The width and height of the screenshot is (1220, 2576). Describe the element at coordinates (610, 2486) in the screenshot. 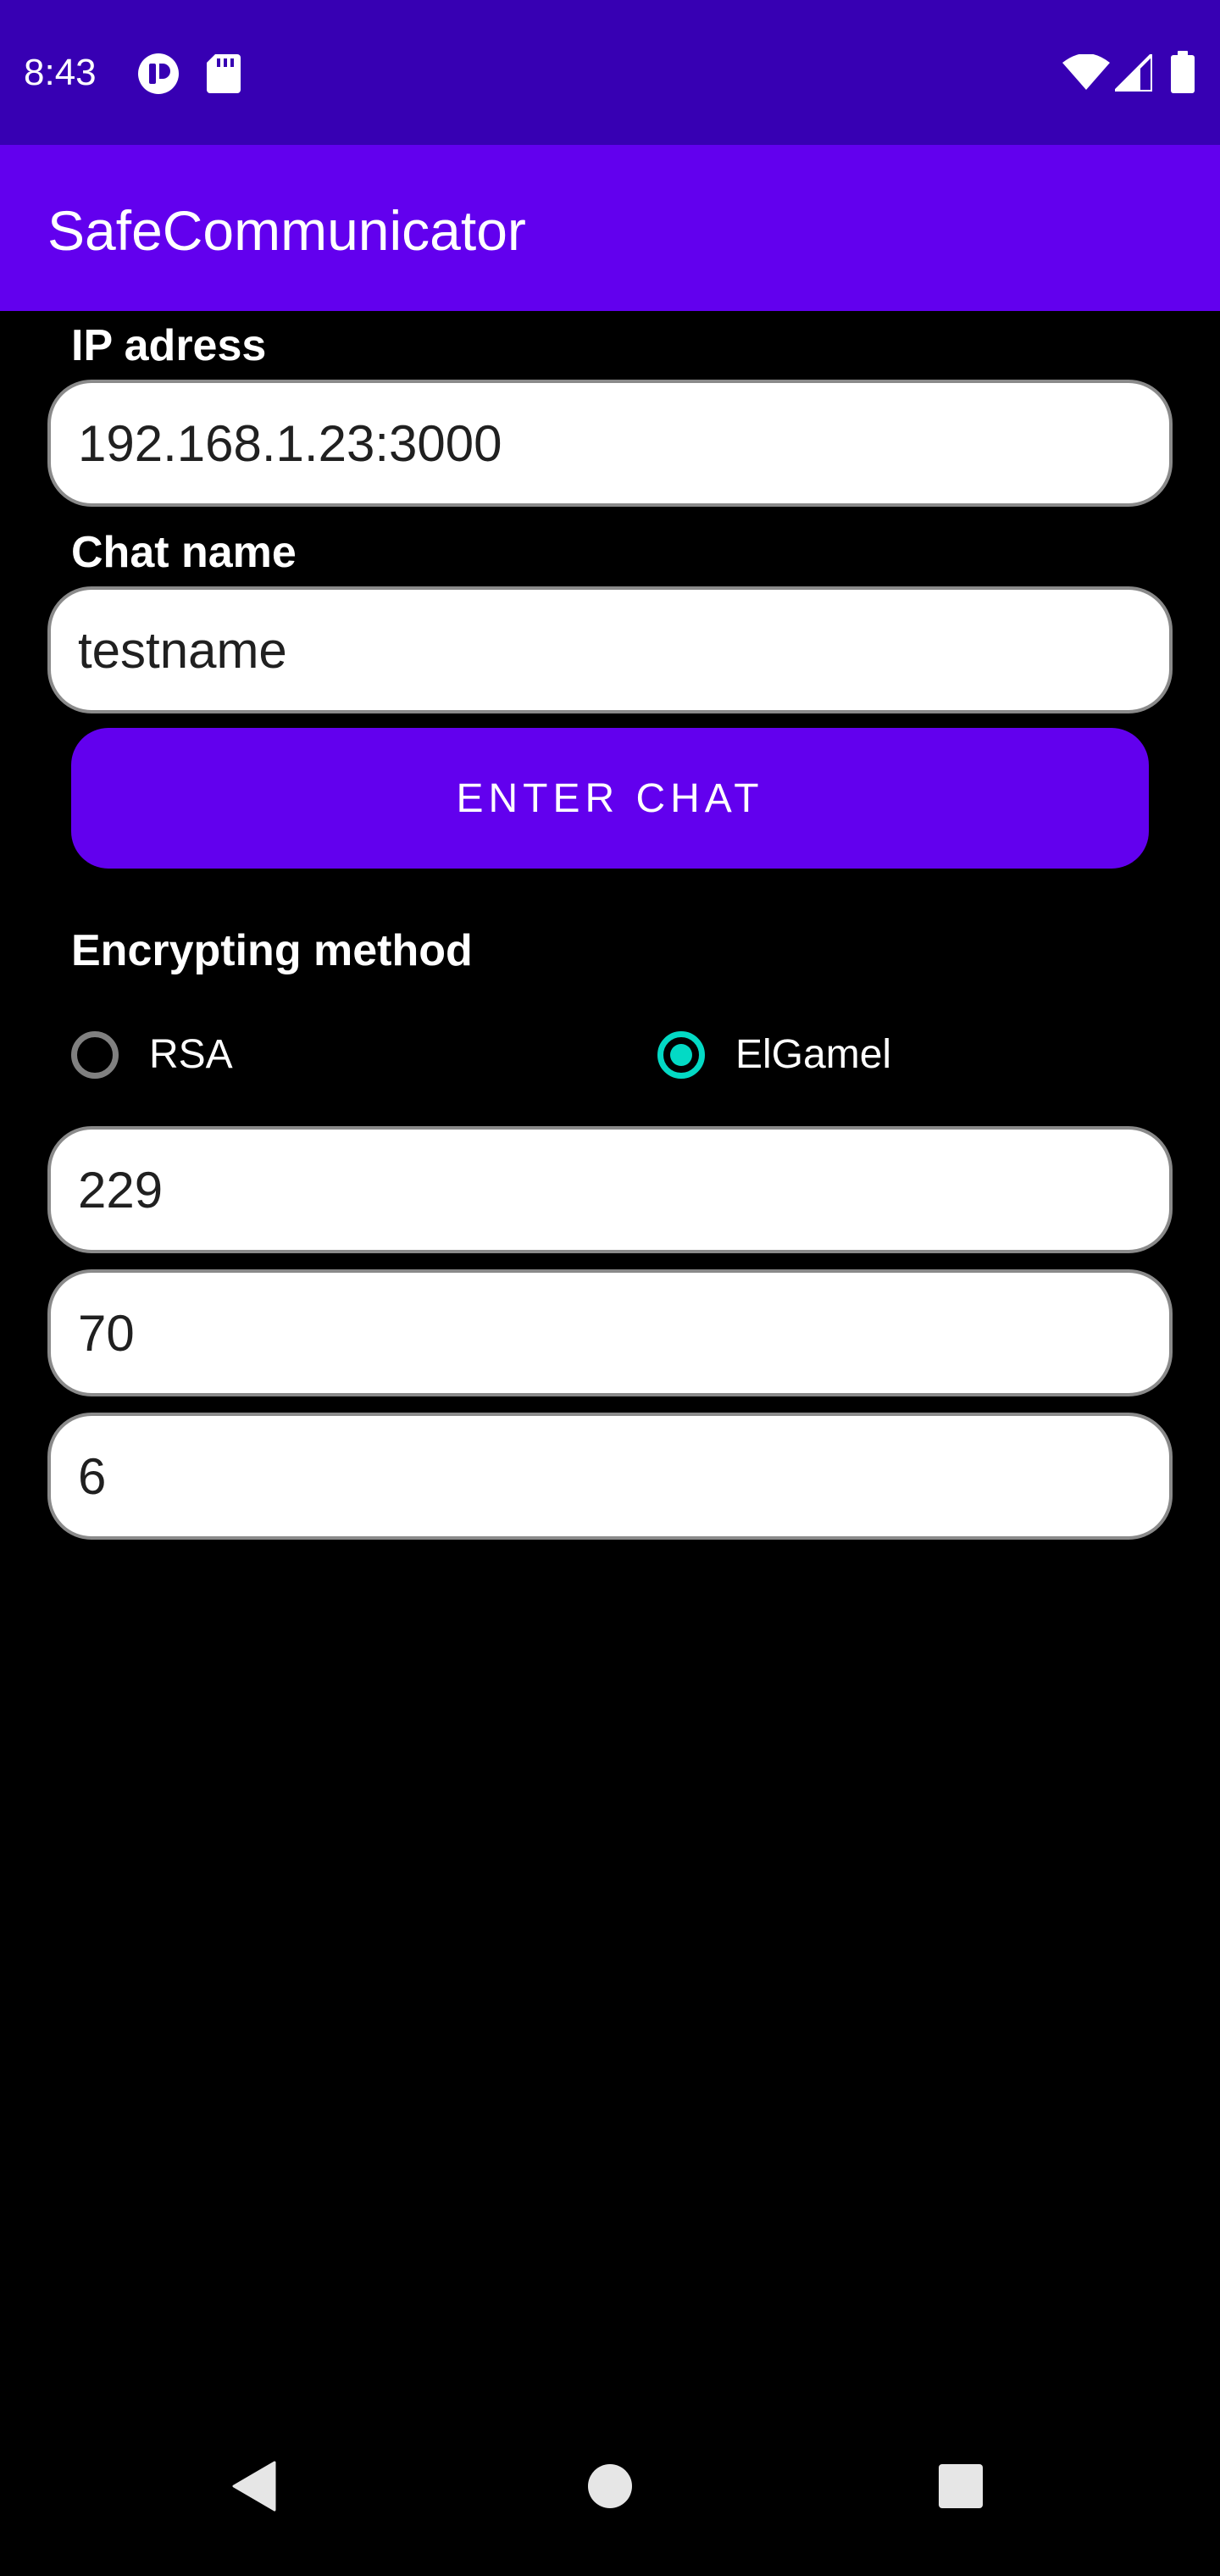

I see `home-icon` at that location.